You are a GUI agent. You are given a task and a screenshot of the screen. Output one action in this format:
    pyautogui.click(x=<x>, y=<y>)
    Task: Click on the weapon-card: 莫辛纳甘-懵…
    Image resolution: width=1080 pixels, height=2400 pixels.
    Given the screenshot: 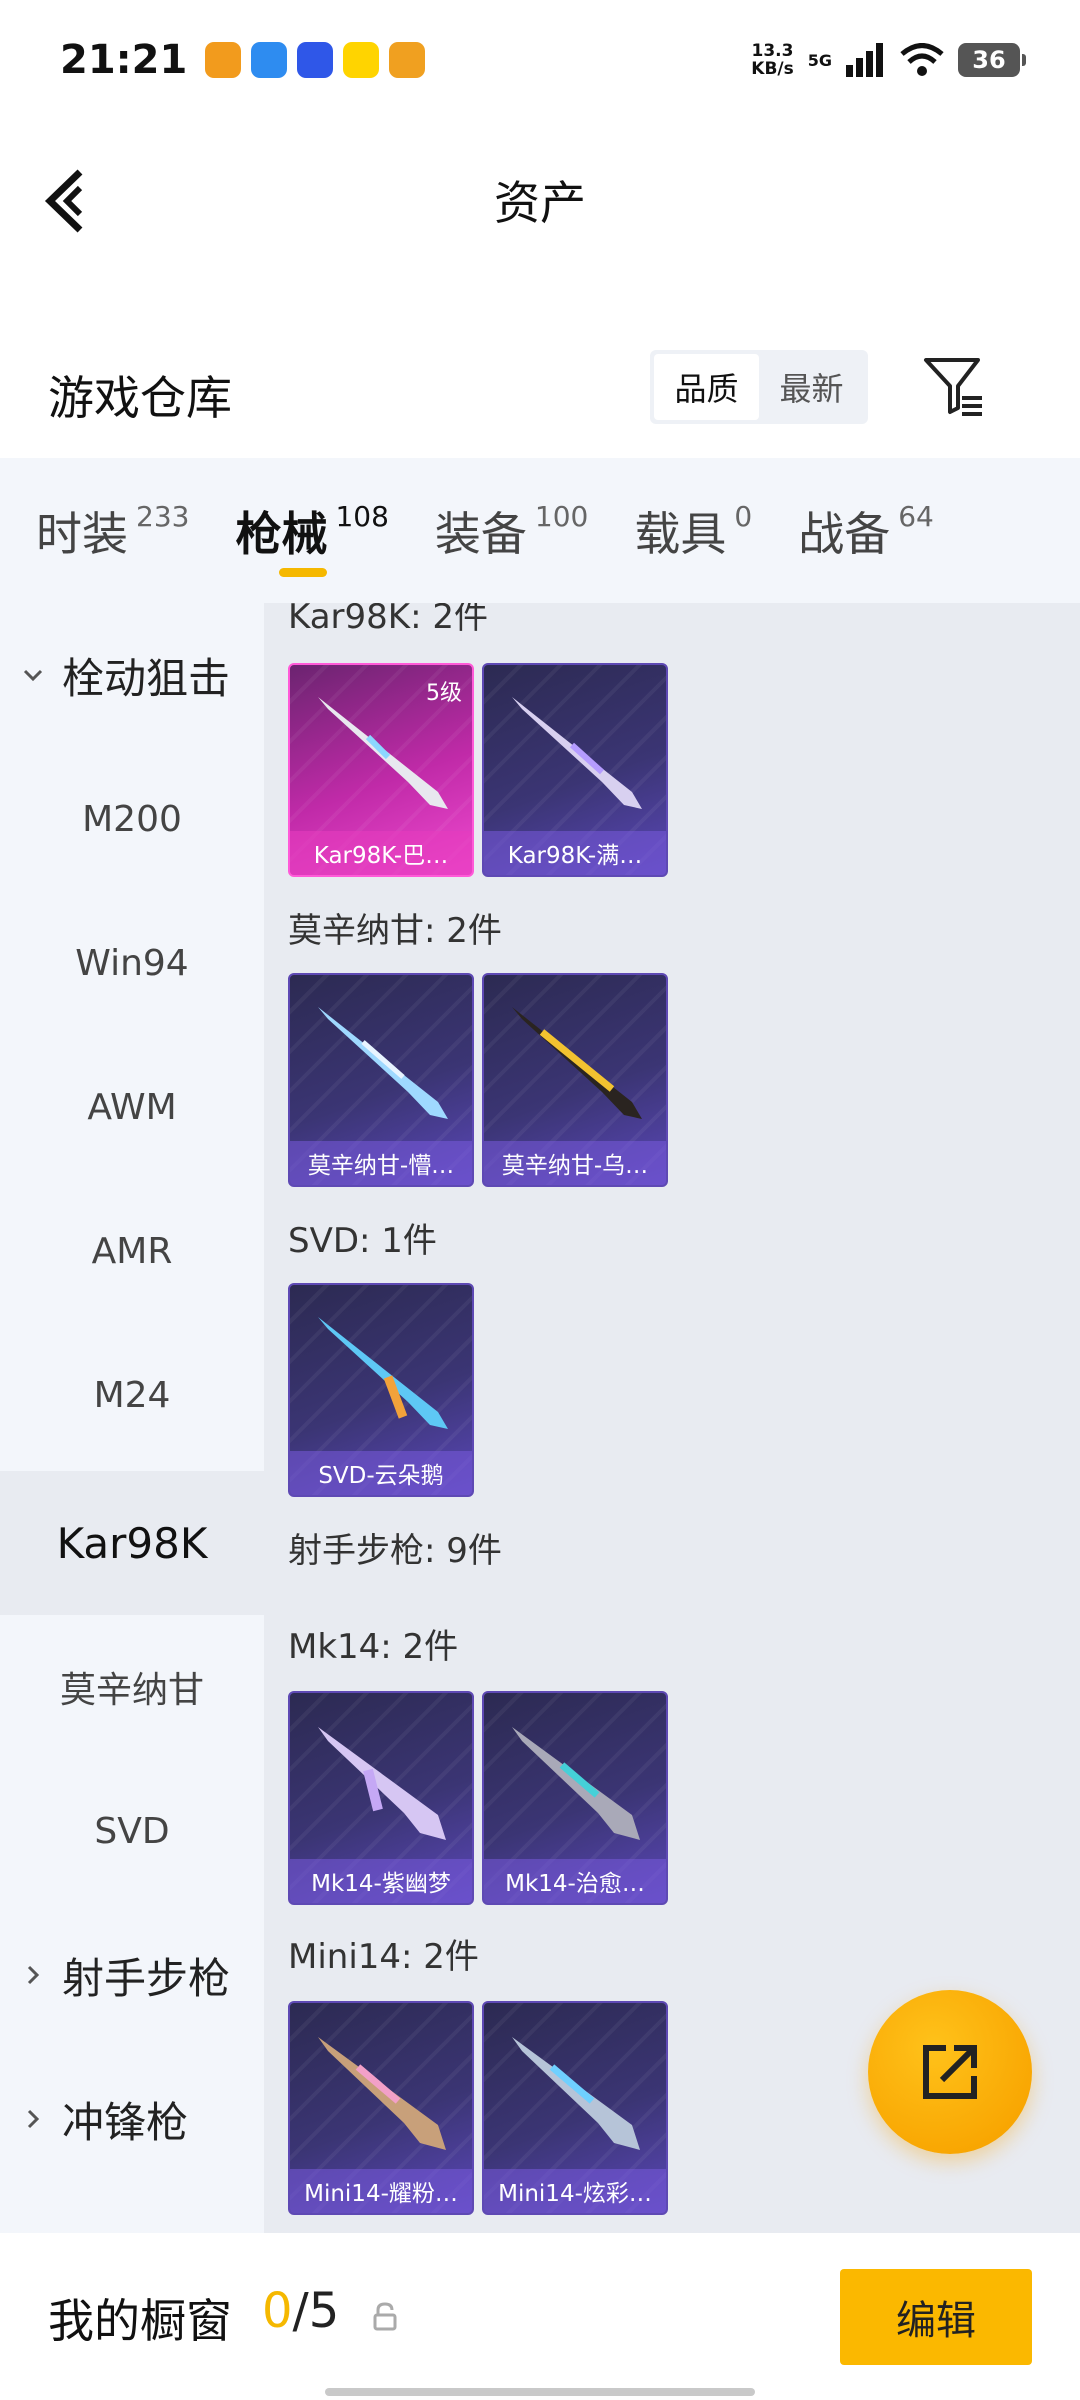 What is the action you would take?
    pyautogui.click(x=381, y=1080)
    